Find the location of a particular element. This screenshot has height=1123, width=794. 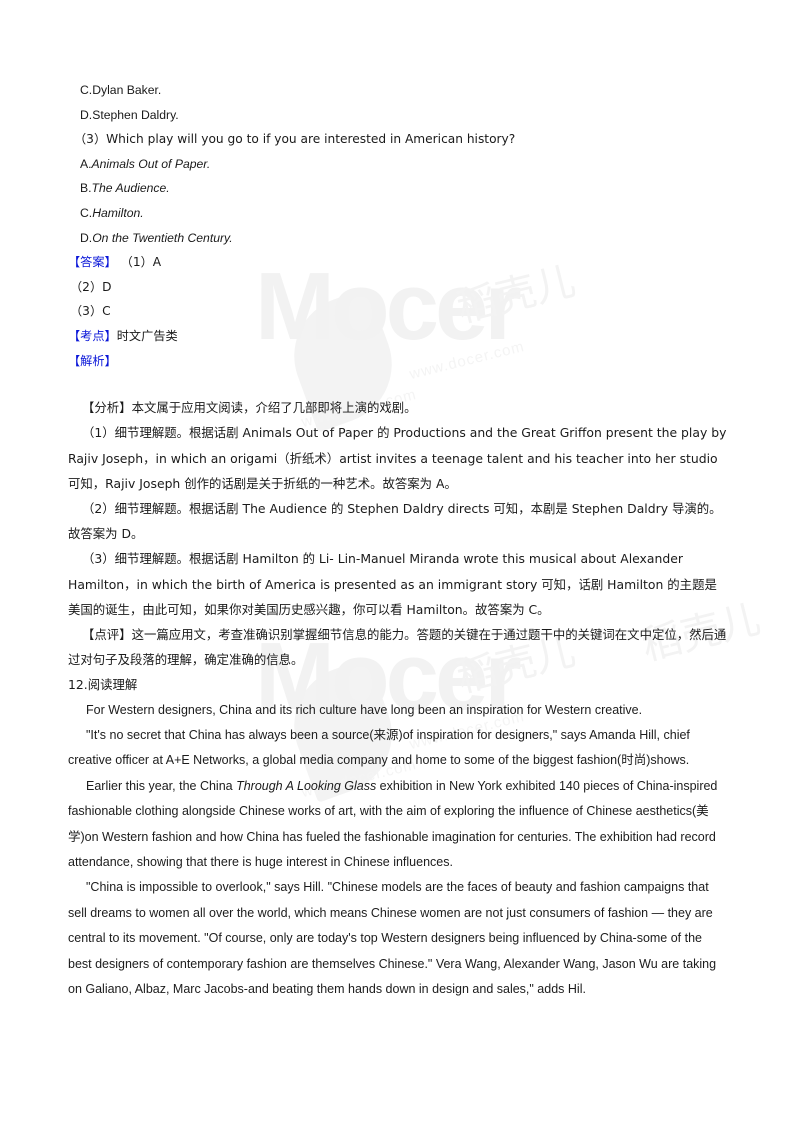

option-prefix: C. is located at coordinates (86, 212).